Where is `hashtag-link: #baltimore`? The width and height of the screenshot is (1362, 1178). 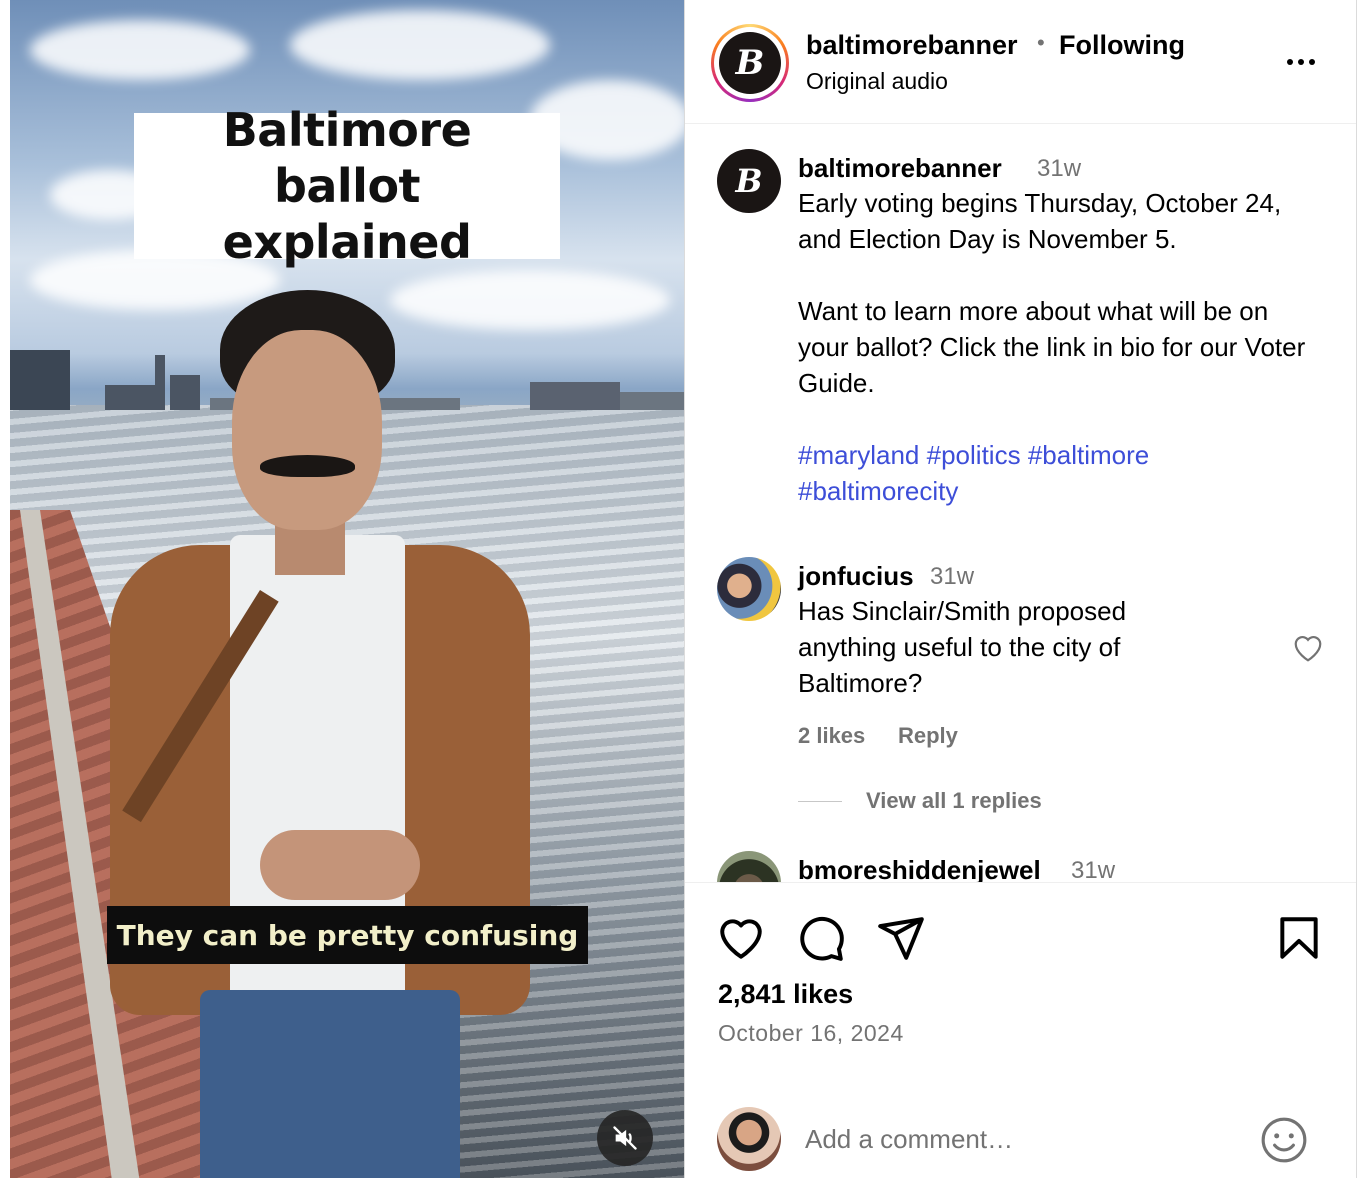
hashtag-link: #baltimore is located at coordinates (1088, 455).